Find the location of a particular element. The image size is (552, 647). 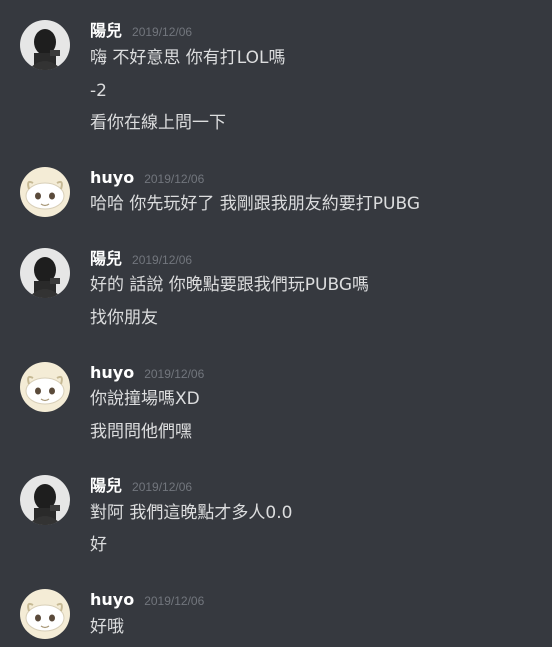

message-text: 好哦 is located at coordinates (107, 627).